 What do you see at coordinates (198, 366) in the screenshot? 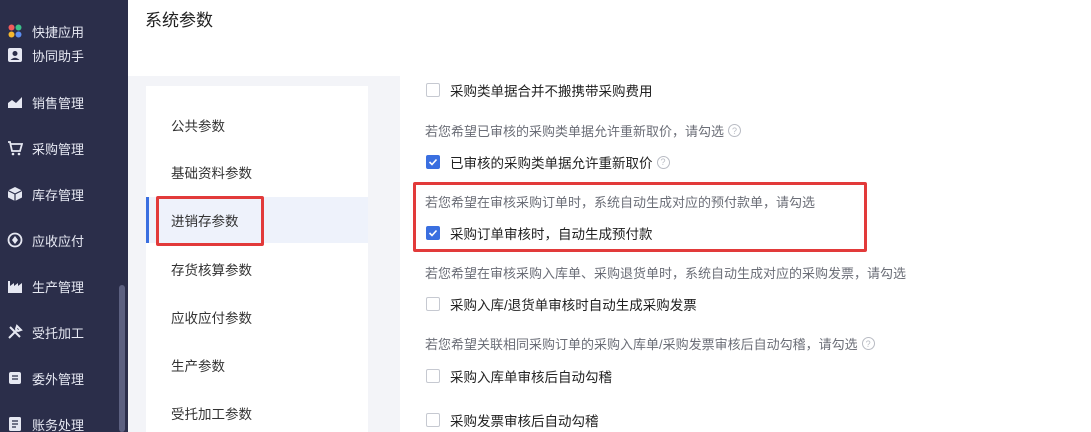
I see `nav-item-label: 生产参数` at bounding box center [198, 366].